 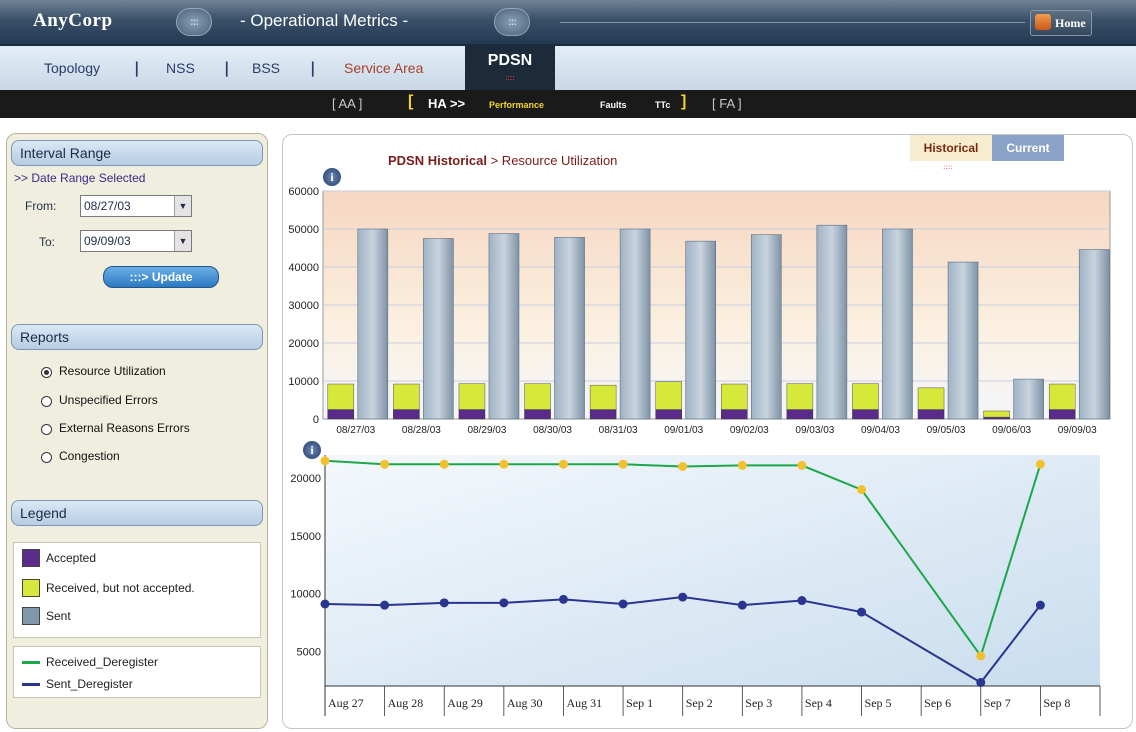 I want to click on x-tick-label: Aug 28, so click(x=406, y=703).